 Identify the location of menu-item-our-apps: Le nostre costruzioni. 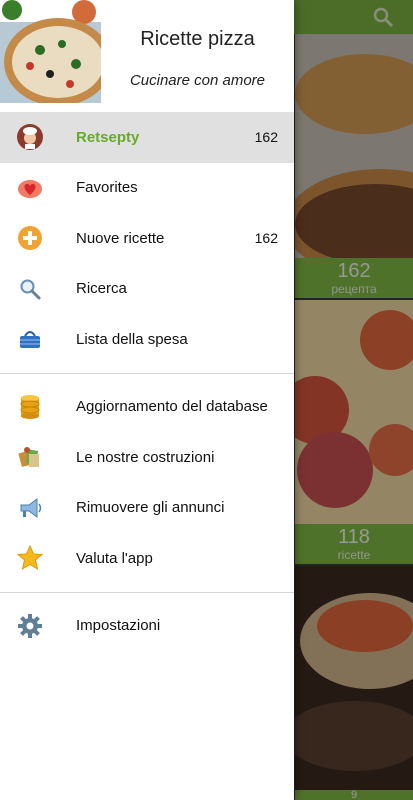
(147, 457).